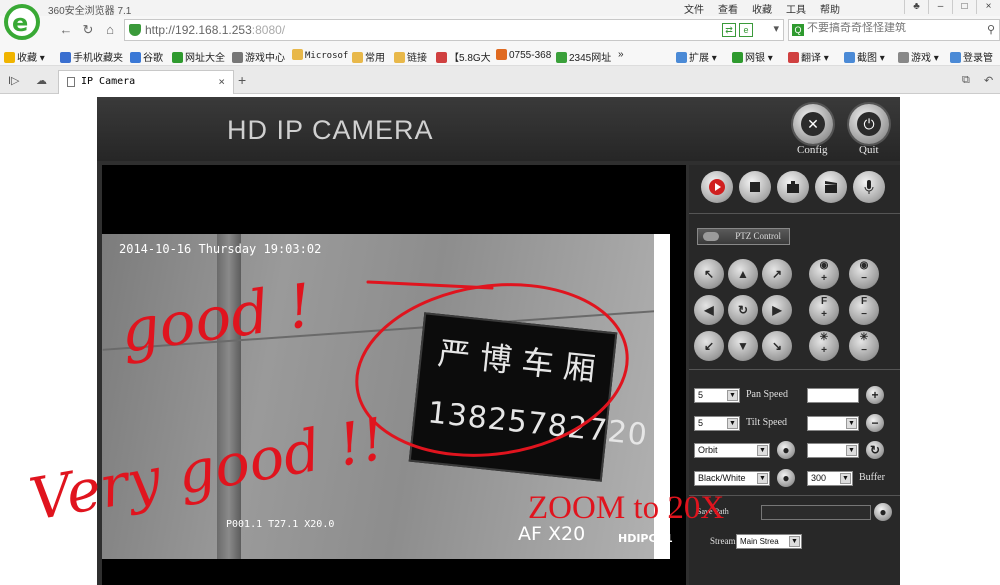  What do you see at coordinates (864, 274) in the screenshot?
I see `zoom-out-button: ◉ −` at bounding box center [864, 274].